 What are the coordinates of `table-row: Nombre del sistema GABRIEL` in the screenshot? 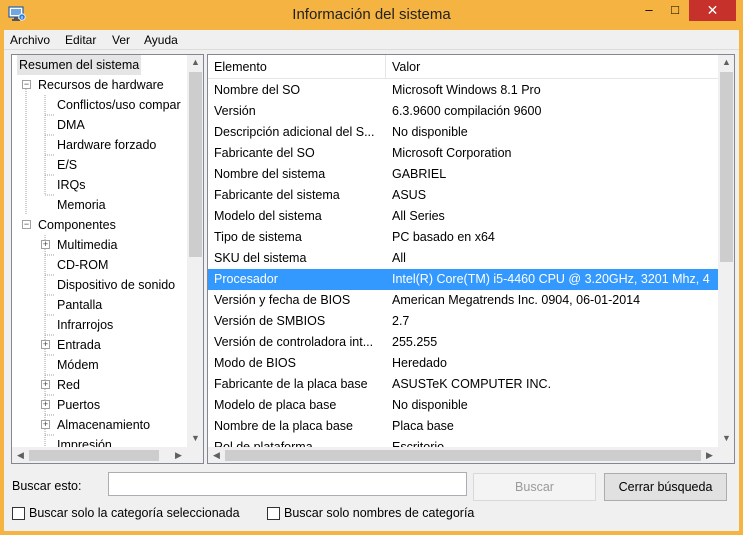 It's located at (463, 174).